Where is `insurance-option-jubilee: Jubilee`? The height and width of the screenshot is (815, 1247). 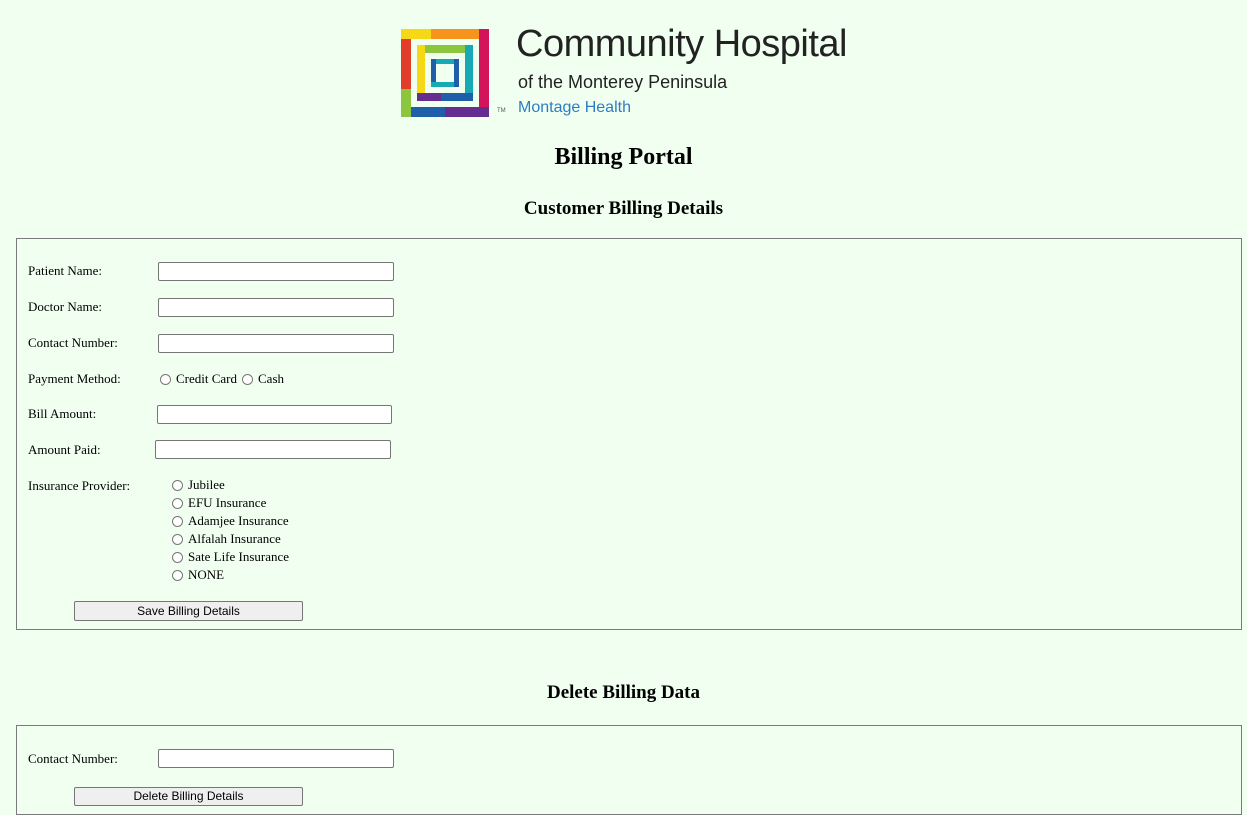 insurance-option-jubilee: Jubilee is located at coordinates (230, 485).